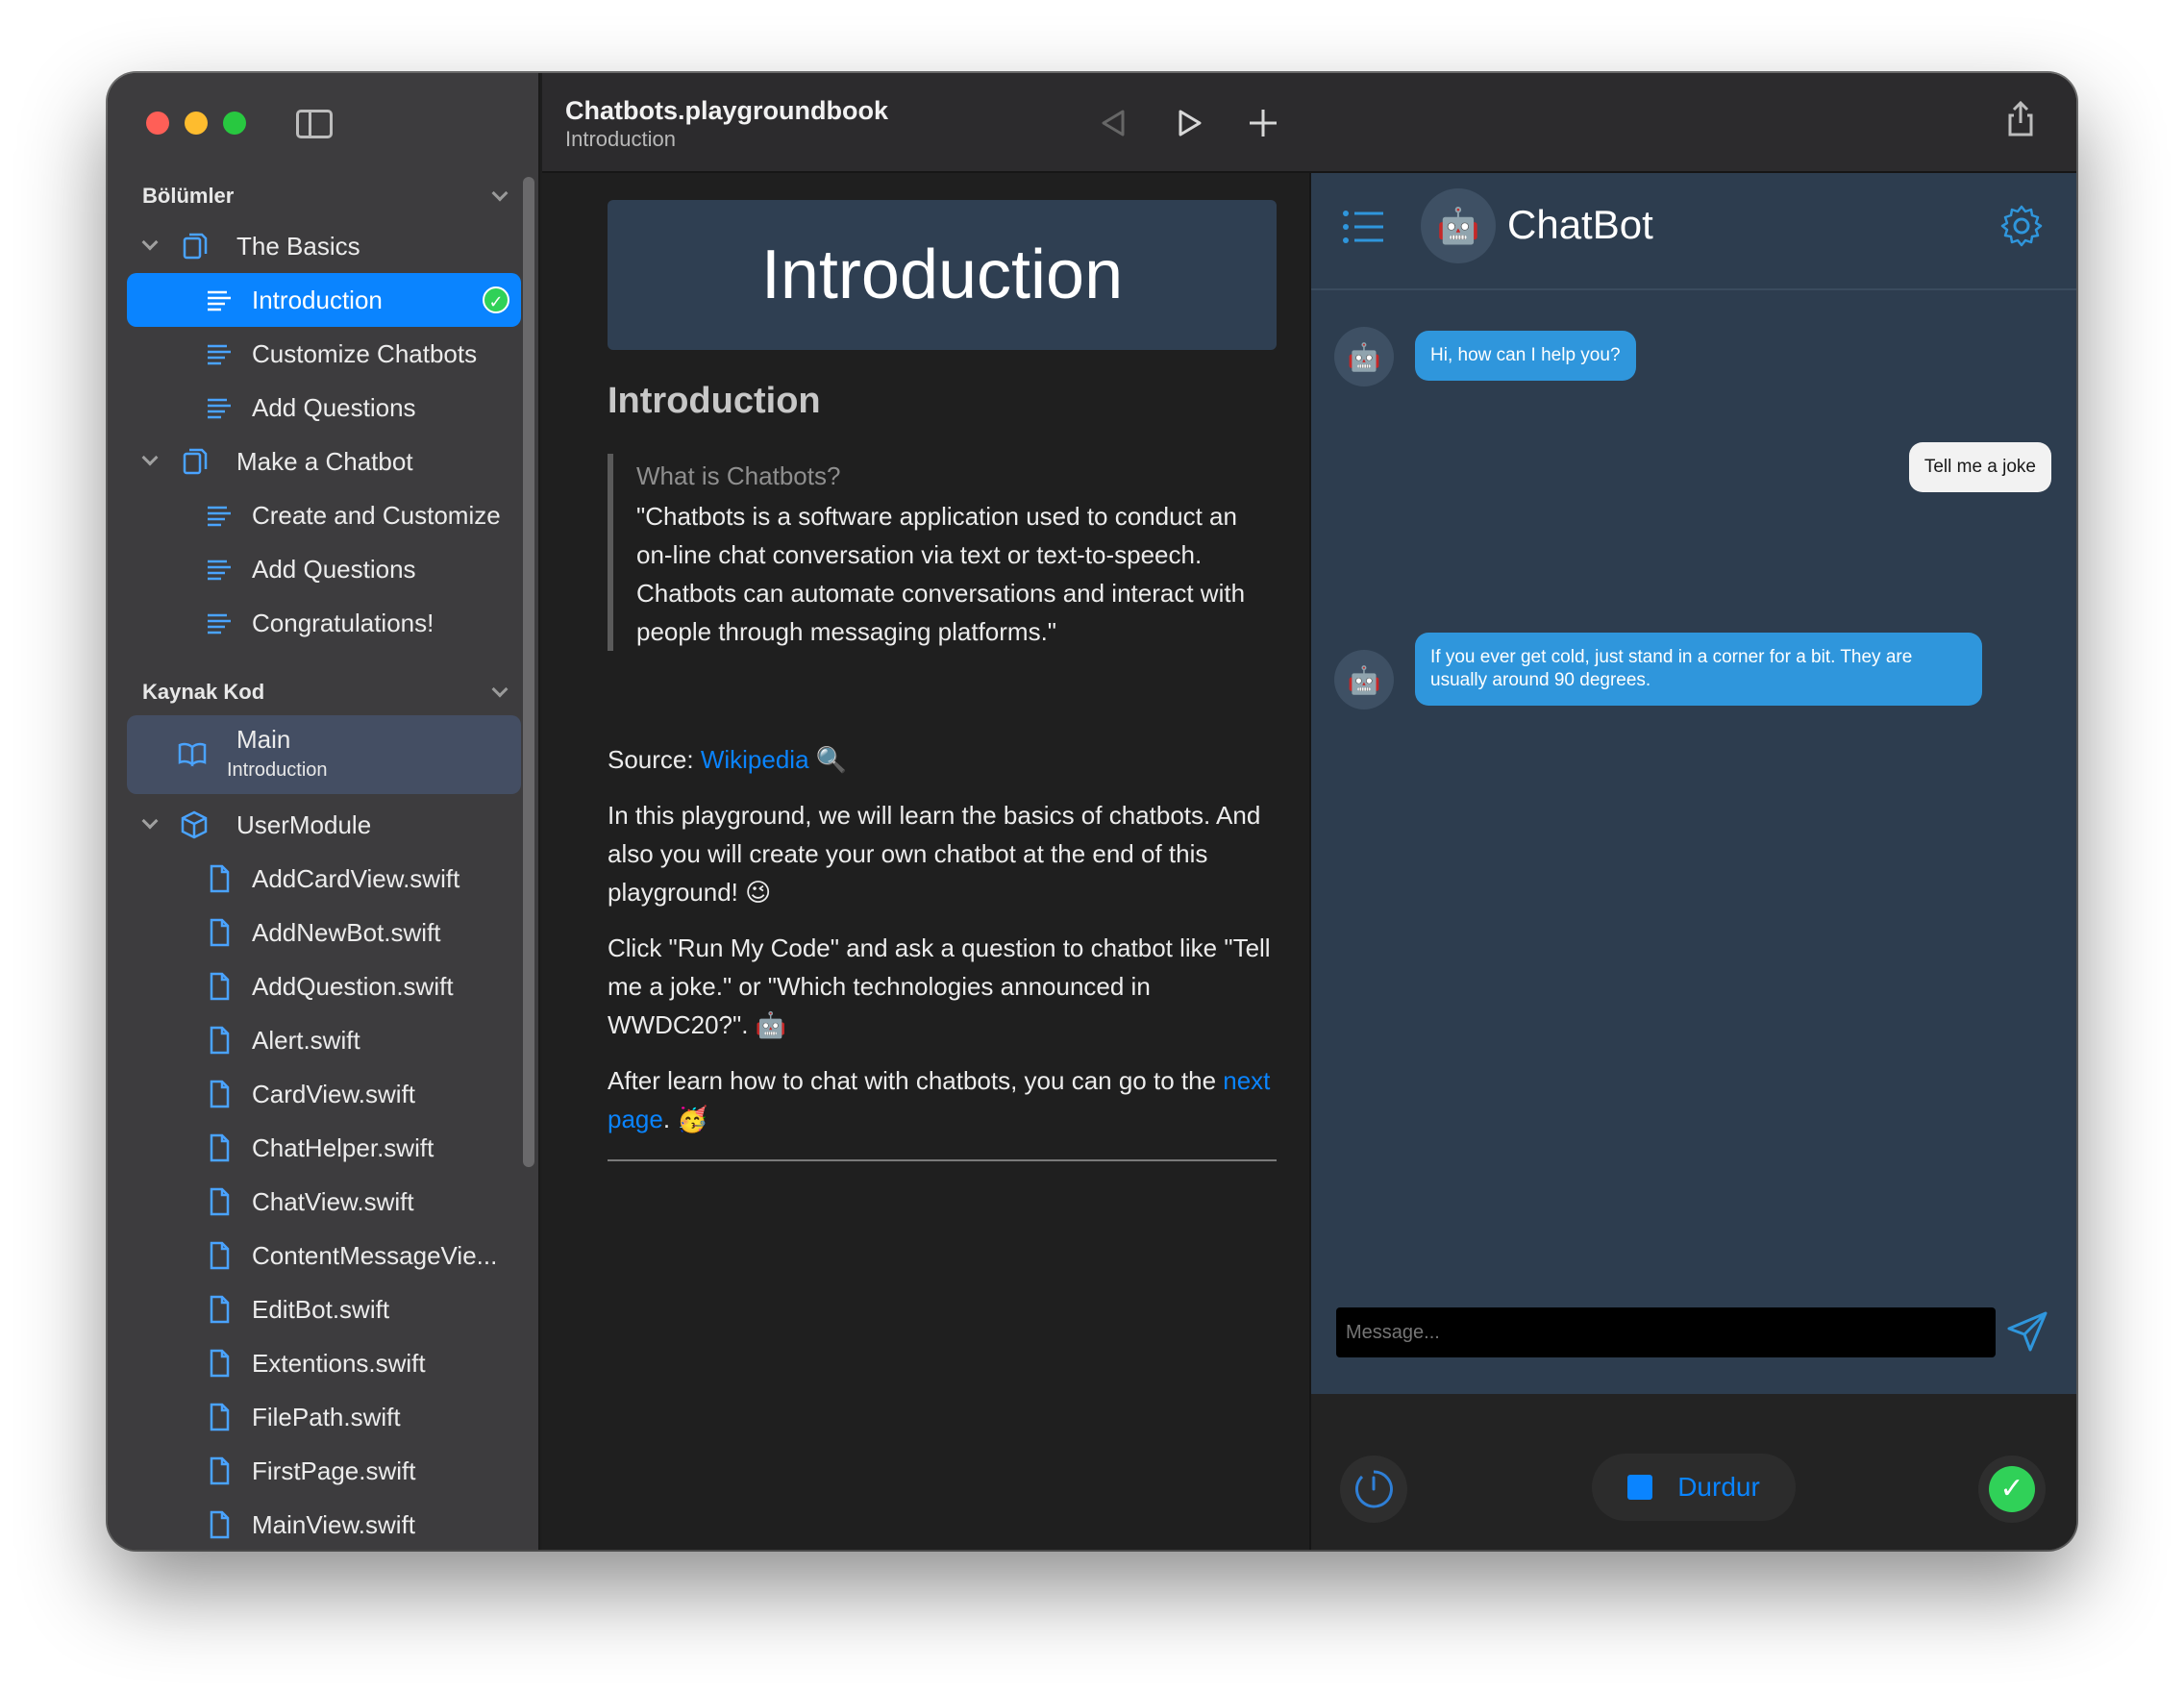  I want to click on sidebar-page-create-and-customize: Create and Customize, so click(324, 515).